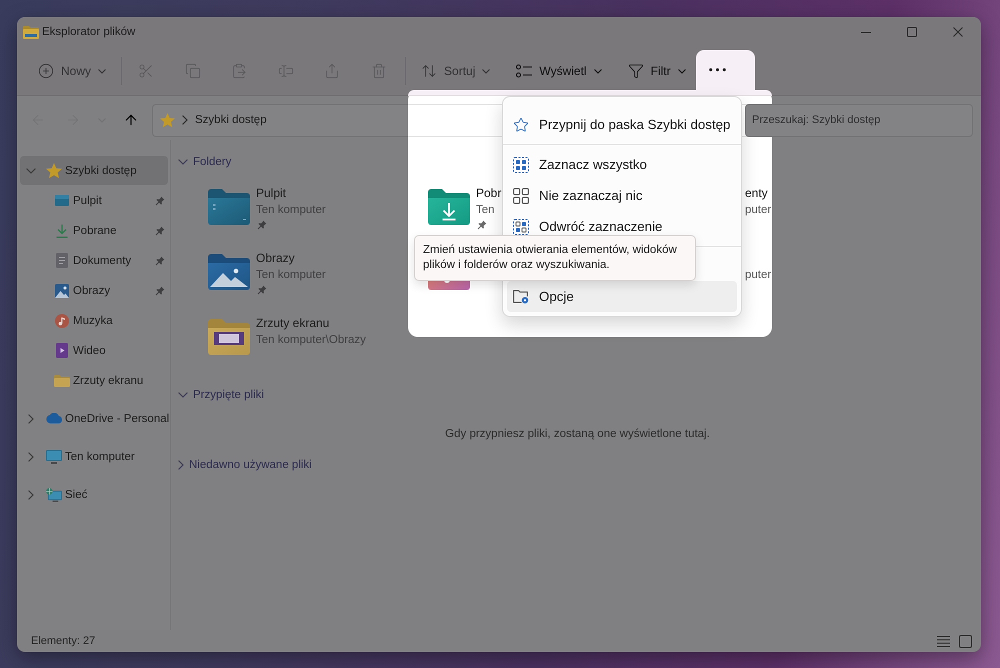 The width and height of the screenshot is (1000, 668). What do you see at coordinates (229, 336) in the screenshot?
I see `screenshot-folder-icon` at bounding box center [229, 336].